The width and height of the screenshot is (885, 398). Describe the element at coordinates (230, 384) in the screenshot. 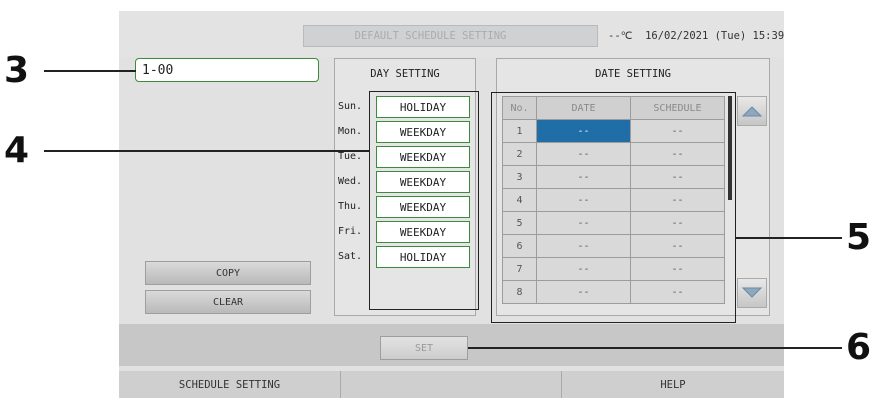

I see `tab-schedule-setting: SCHEDULE SETTING` at that location.